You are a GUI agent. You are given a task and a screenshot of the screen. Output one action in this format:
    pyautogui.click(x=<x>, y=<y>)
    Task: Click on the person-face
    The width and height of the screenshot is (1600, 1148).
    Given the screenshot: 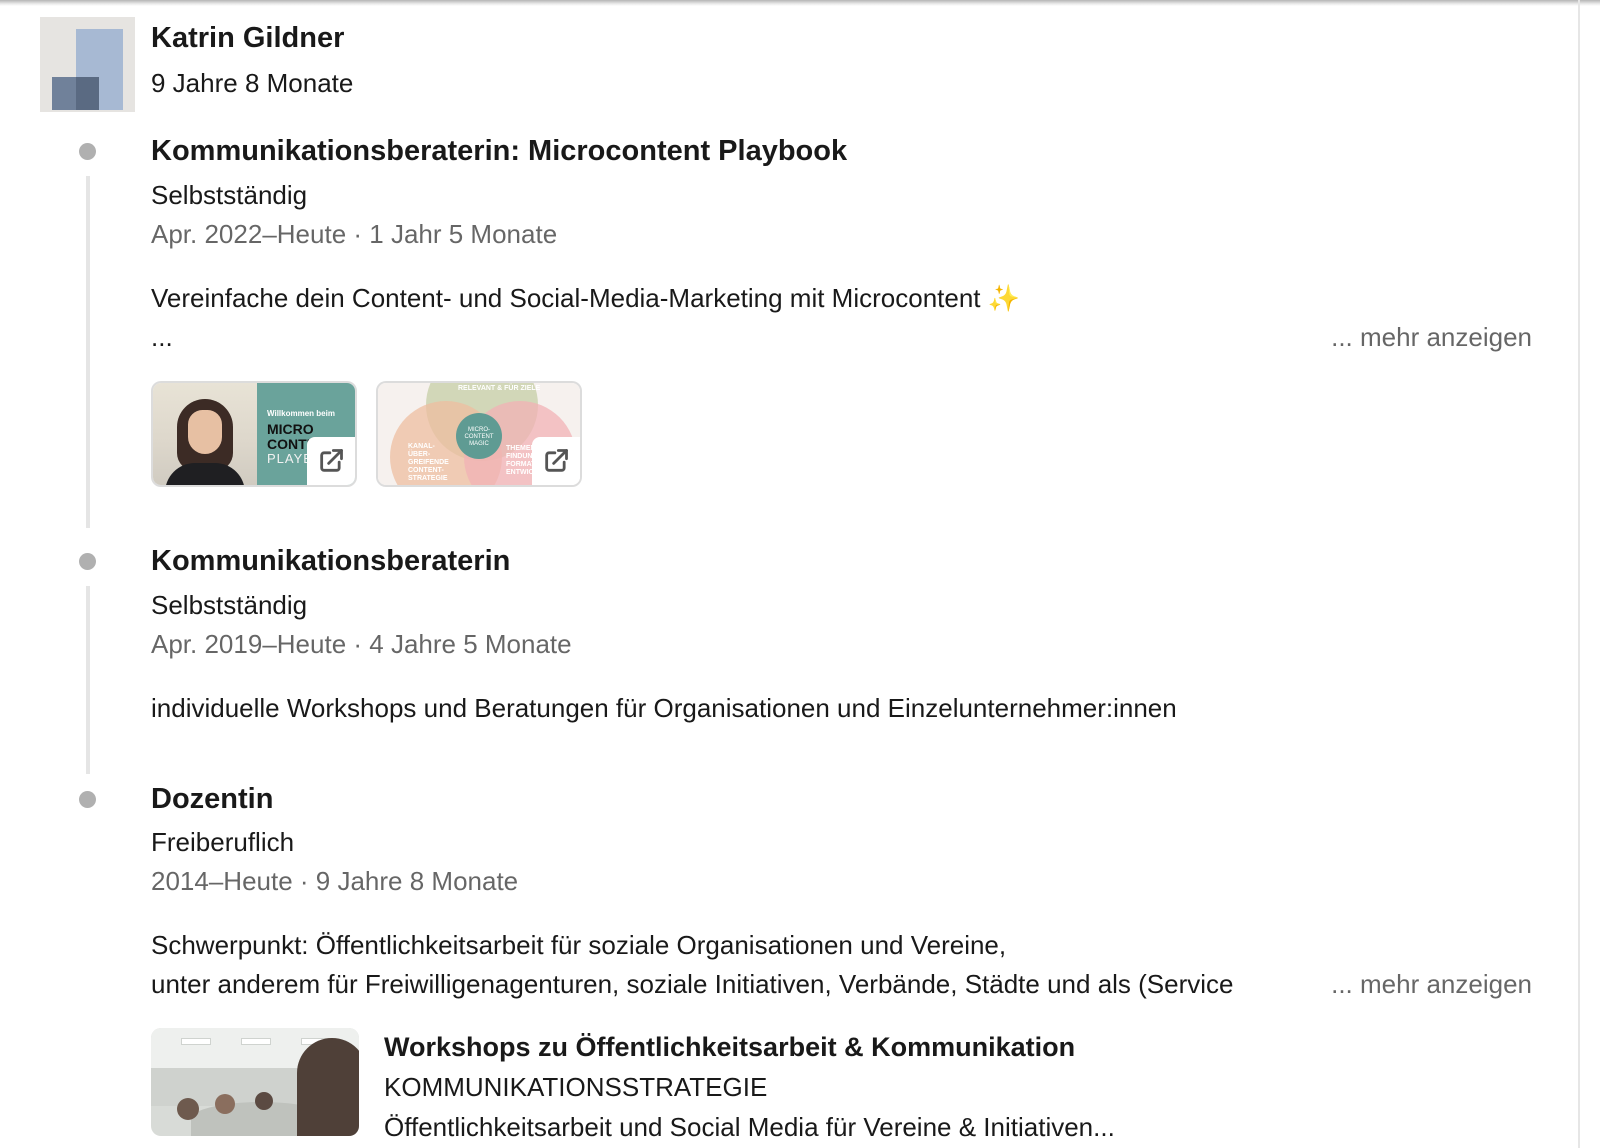 What is the action you would take?
    pyautogui.click(x=205, y=432)
    